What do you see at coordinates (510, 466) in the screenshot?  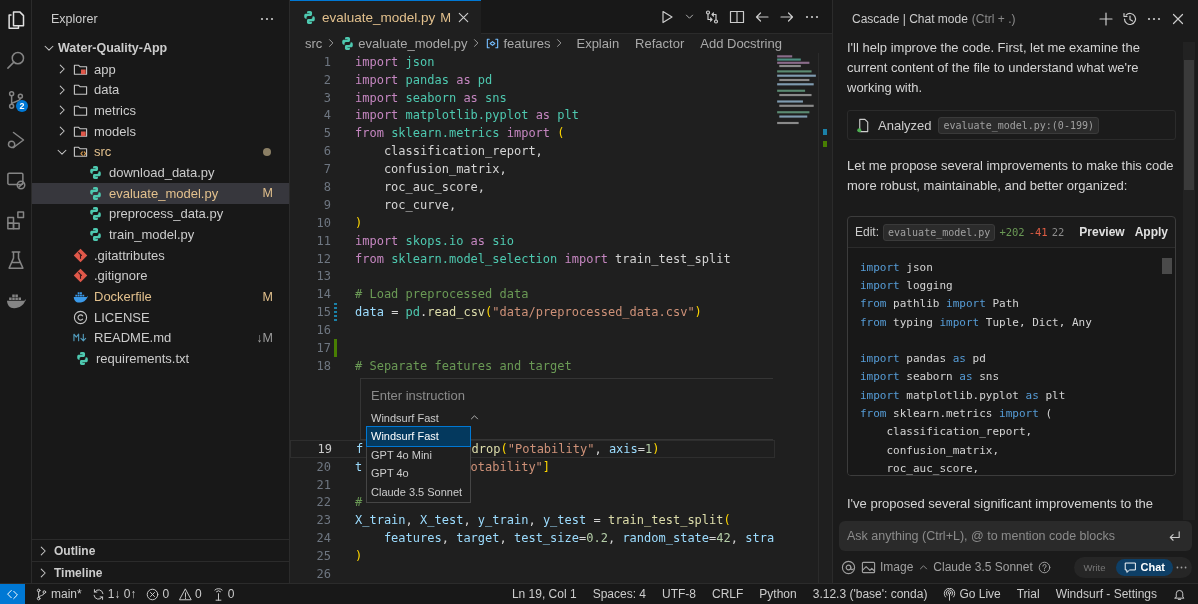 I see `code-fragment: otability"]` at bounding box center [510, 466].